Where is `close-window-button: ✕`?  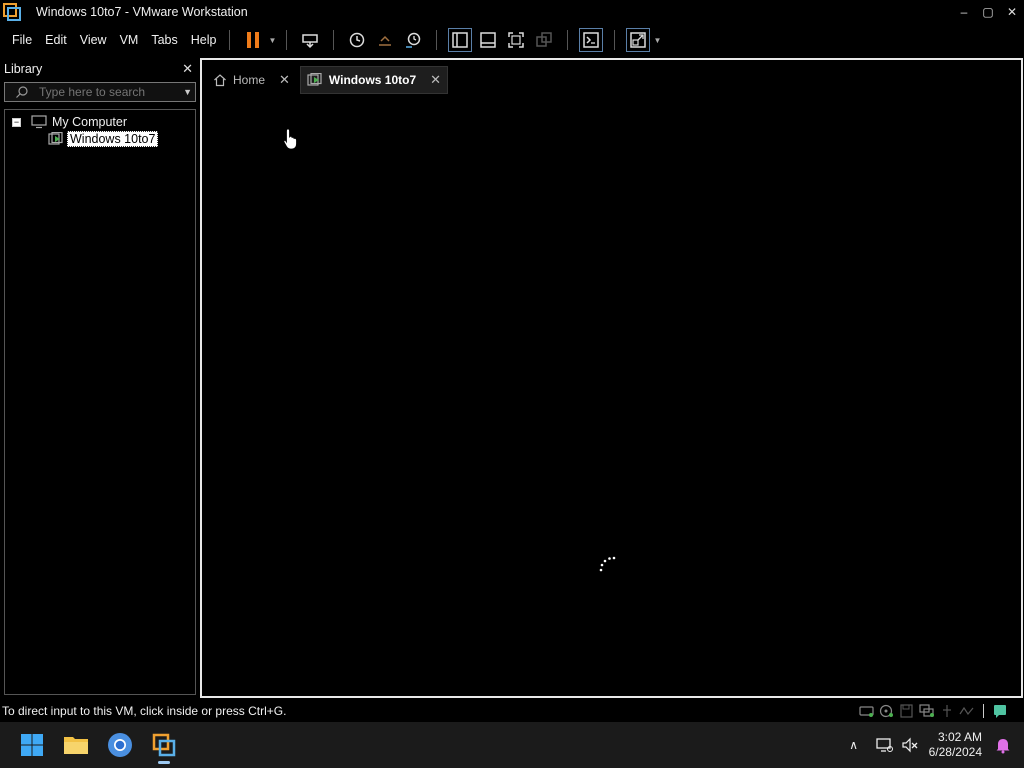
close-window-button: ✕ is located at coordinates (1012, 12).